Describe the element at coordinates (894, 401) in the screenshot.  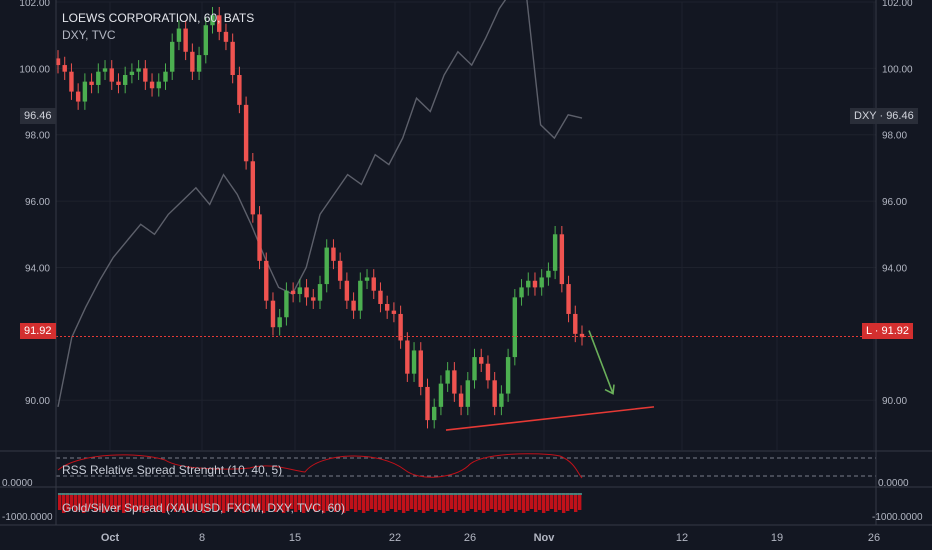
I see `y-tick-label-right: 90.00` at that location.